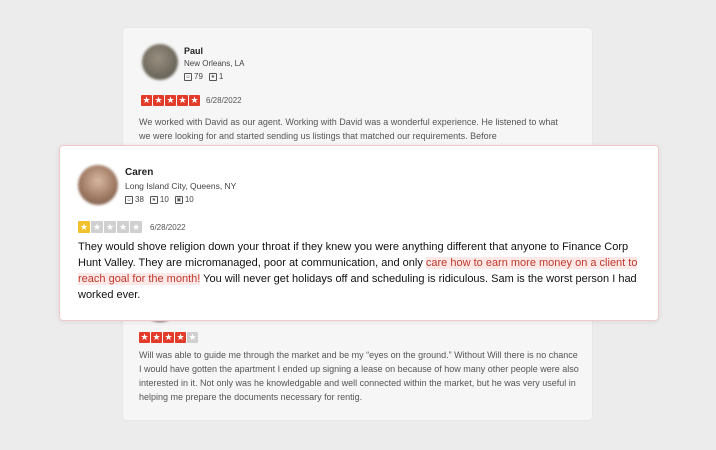 This screenshot has width=716, height=450. I want to click on friends-count: 38, so click(139, 199).